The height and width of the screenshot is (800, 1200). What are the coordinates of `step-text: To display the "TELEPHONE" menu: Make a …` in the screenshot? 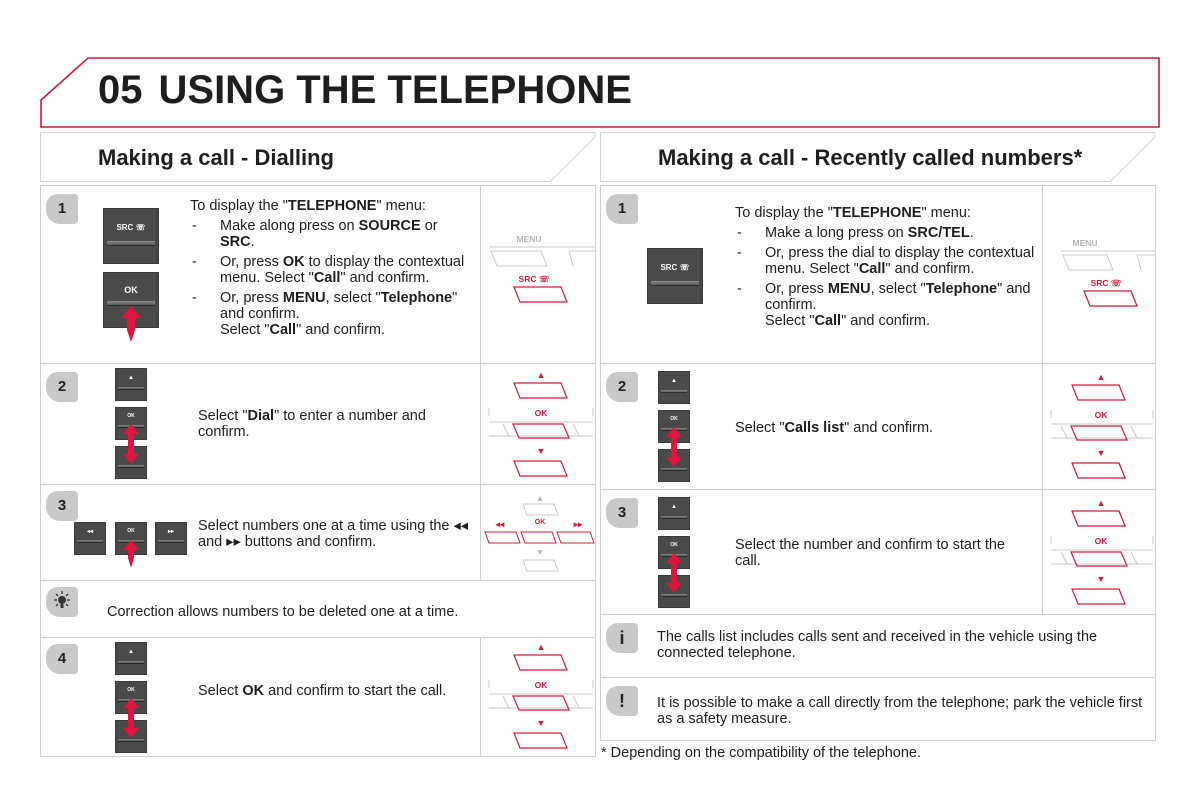 It's located at (885, 267).